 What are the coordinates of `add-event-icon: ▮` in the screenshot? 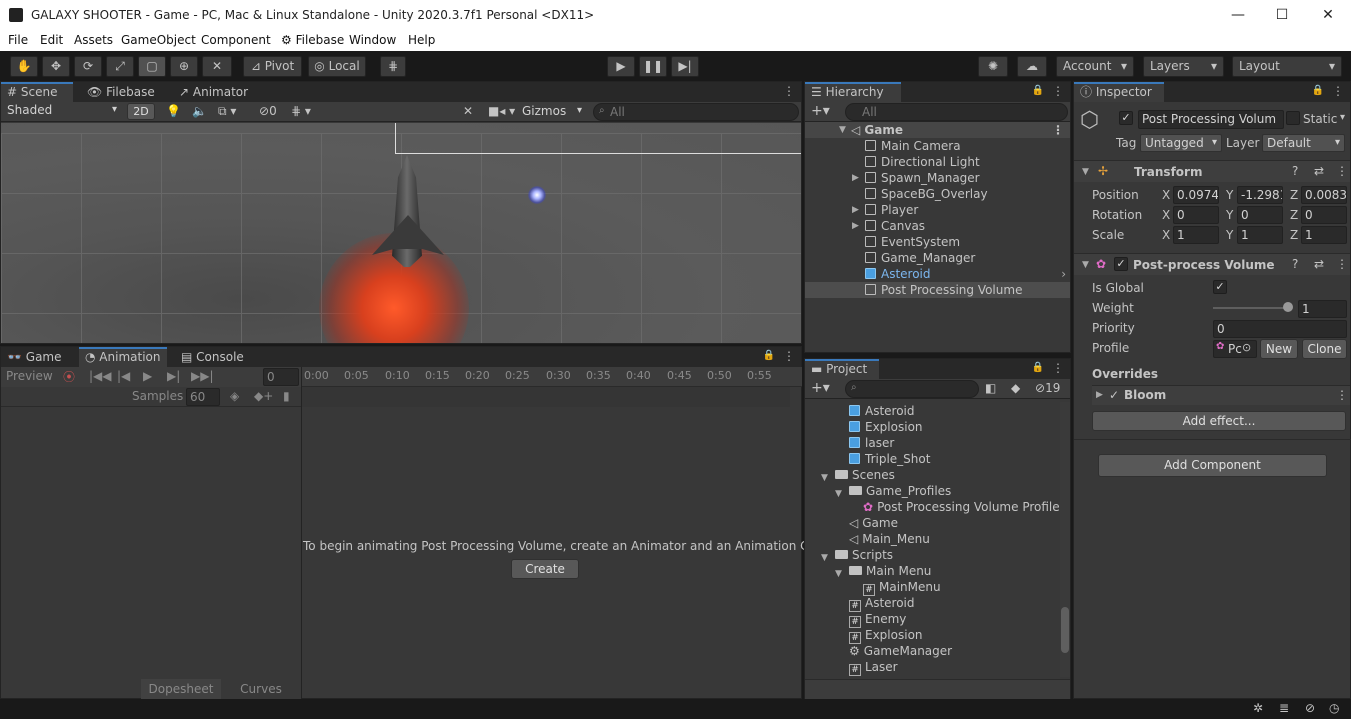 It's located at (286, 396).